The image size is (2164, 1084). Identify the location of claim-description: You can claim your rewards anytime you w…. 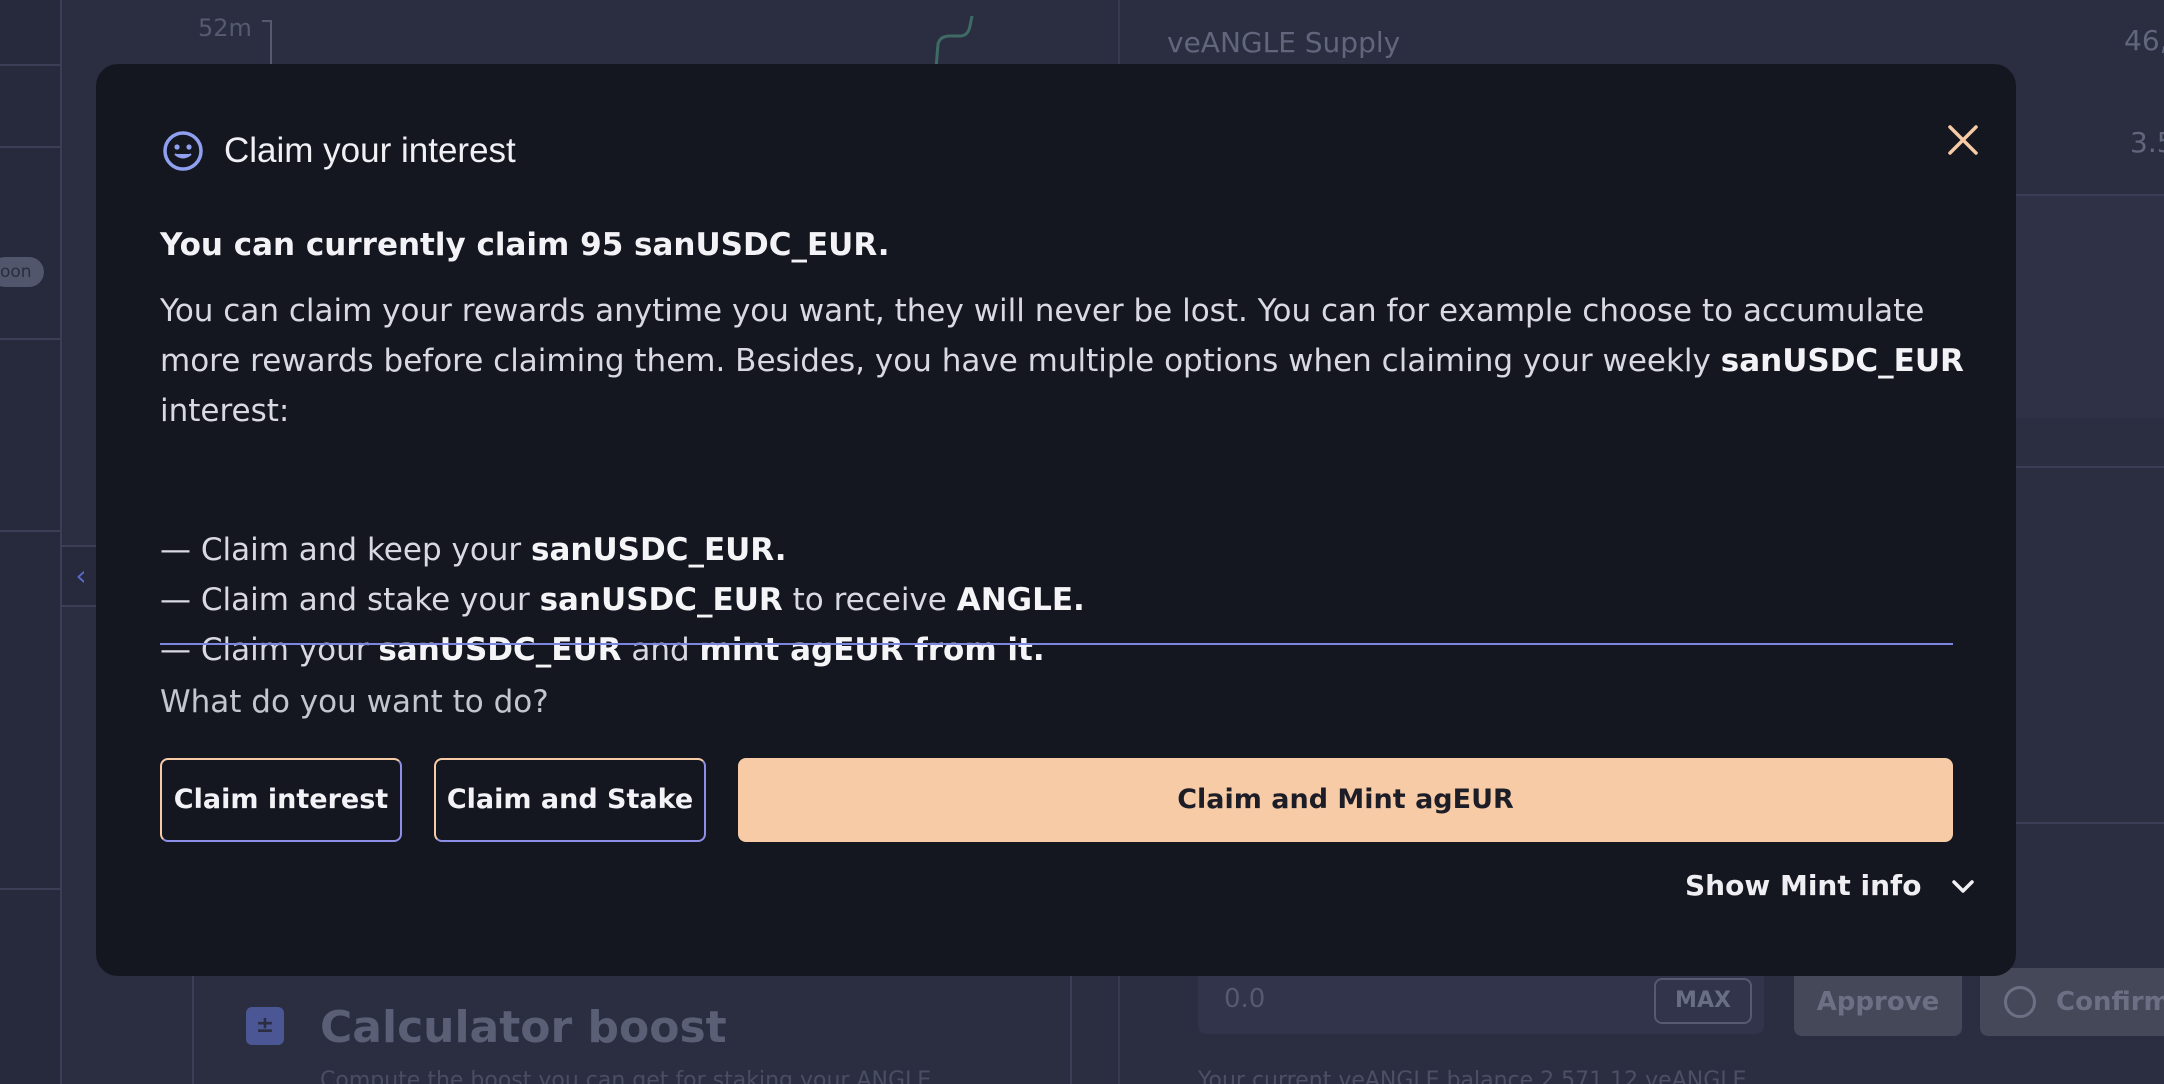
(1070, 361).